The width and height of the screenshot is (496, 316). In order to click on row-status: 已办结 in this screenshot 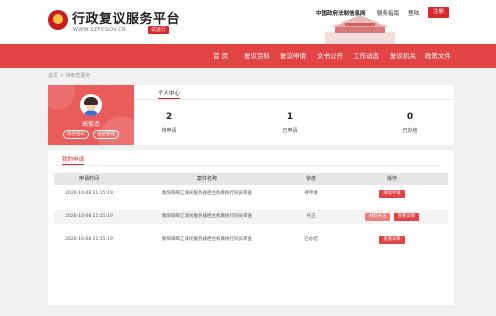, I will do `click(311, 239)`.